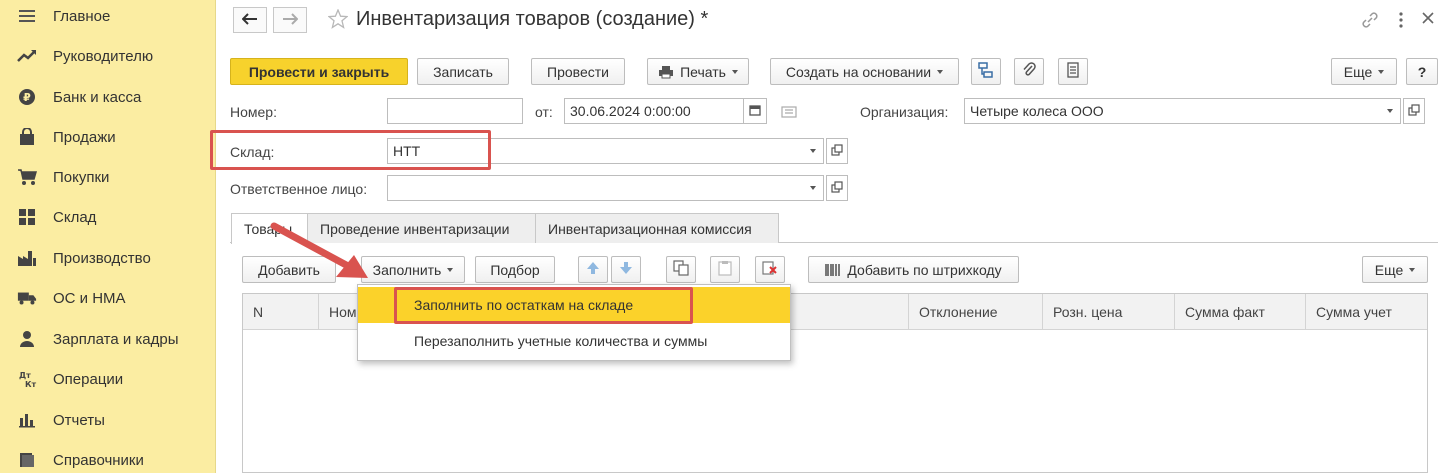 The image size is (1444, 473). What do you see at coordinates (27, 16) in the screenshot?
I see `menu-lines-icon` at bounding box center [27, 16].